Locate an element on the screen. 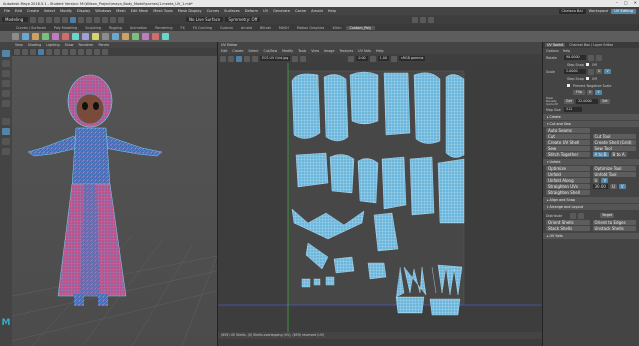 The height and width of the screenshot is (346, 639). shelf-cylinder-icon is located at coordinates (35, 36).